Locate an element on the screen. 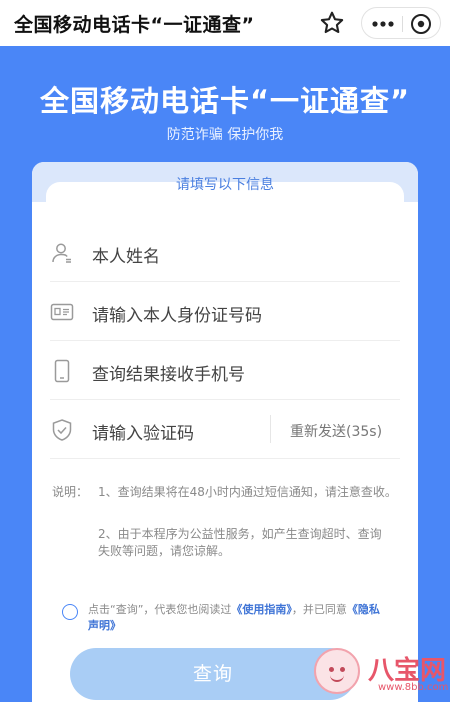  person-icon is located at coordinates (61, 253).